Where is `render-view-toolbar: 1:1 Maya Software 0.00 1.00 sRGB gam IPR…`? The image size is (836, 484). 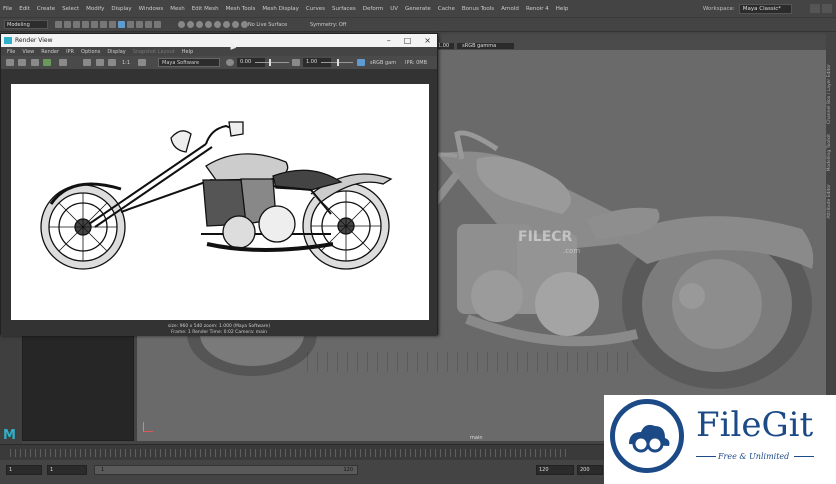
render-view-toolbar: 1:1 Maya Software 0.00 1.00 sRGB gam IPR… is located at coordinates (219, 63).